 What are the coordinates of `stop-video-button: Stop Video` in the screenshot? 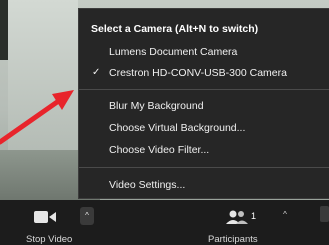 It's located at (45, 224).